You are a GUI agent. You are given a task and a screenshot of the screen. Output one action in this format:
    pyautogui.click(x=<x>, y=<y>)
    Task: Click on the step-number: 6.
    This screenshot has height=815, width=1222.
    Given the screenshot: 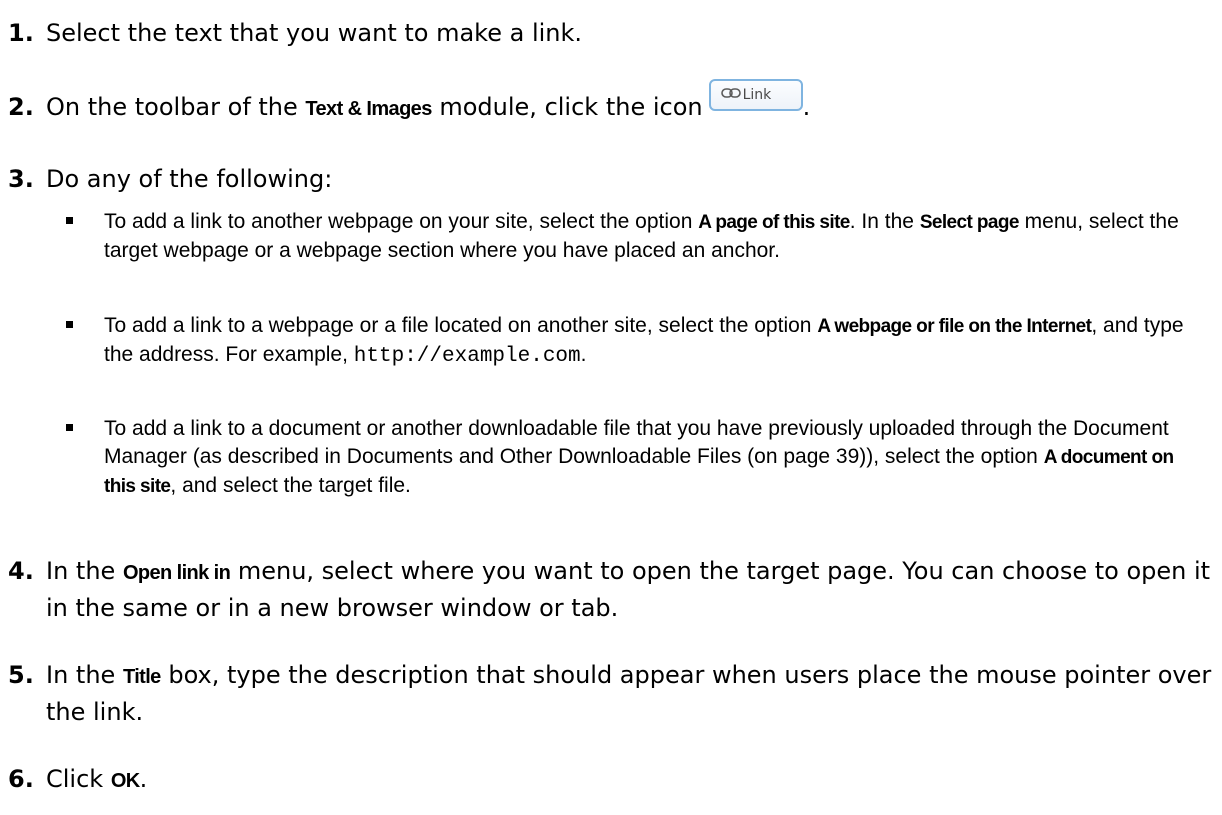 What is the action you would take?
    pyautogui.click(x=21, y=779)
    